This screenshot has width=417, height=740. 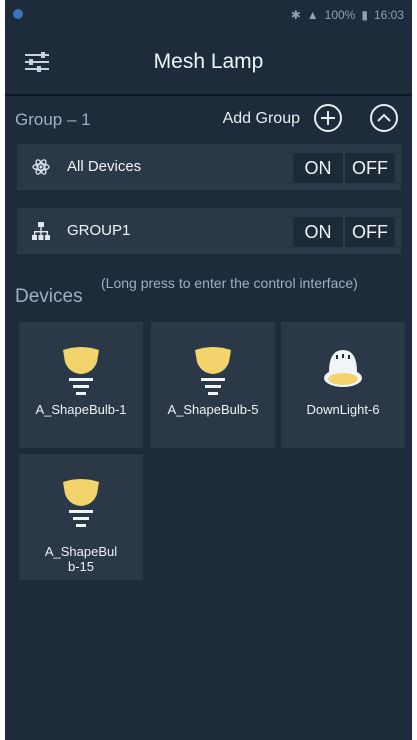 I want to click on device-tile: A_ShapeBulb-1, so click(x=81, y=385).